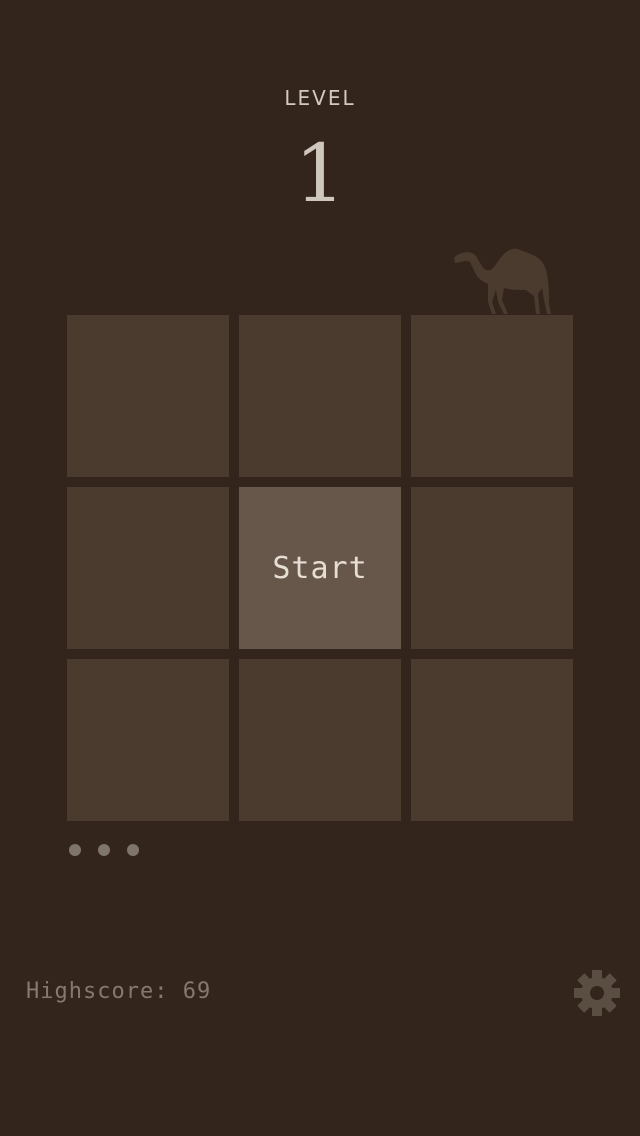 The width and height of the screenshot is (640, 1136). Describe the element at coordinates (320, 173) in the screenshot. I see `level-number: 1` at that location.